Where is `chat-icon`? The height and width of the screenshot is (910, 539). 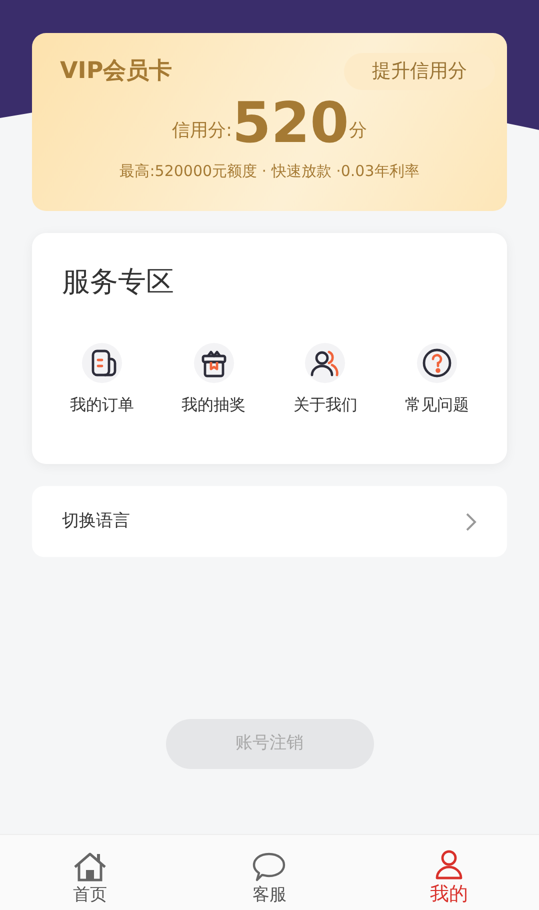 chat-icon is located at coordinates (269, 866).